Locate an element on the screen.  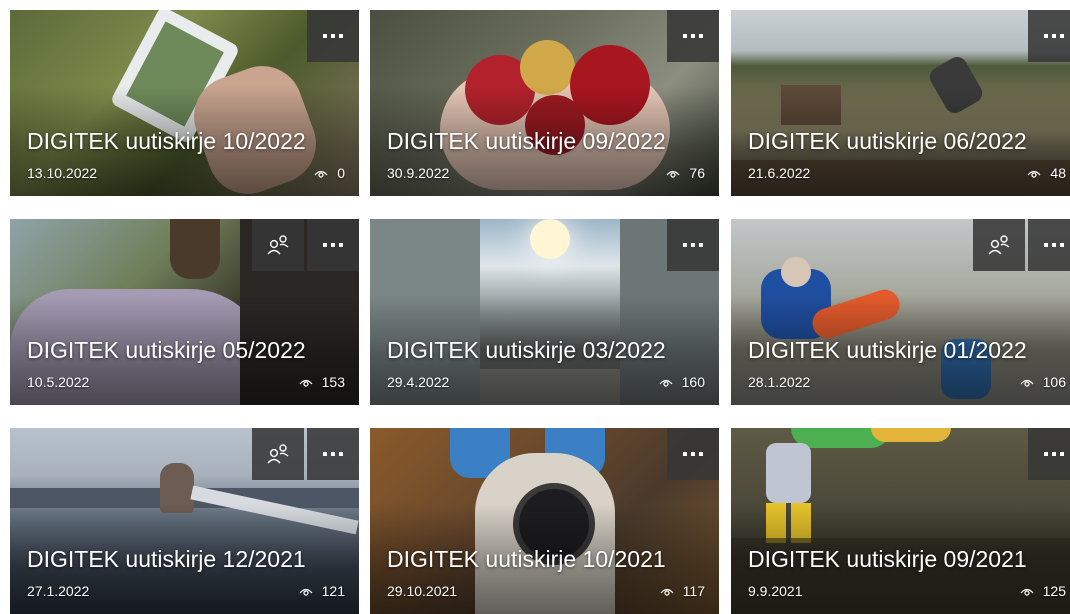
card-views: 160 is located at coordinates (682, 382).